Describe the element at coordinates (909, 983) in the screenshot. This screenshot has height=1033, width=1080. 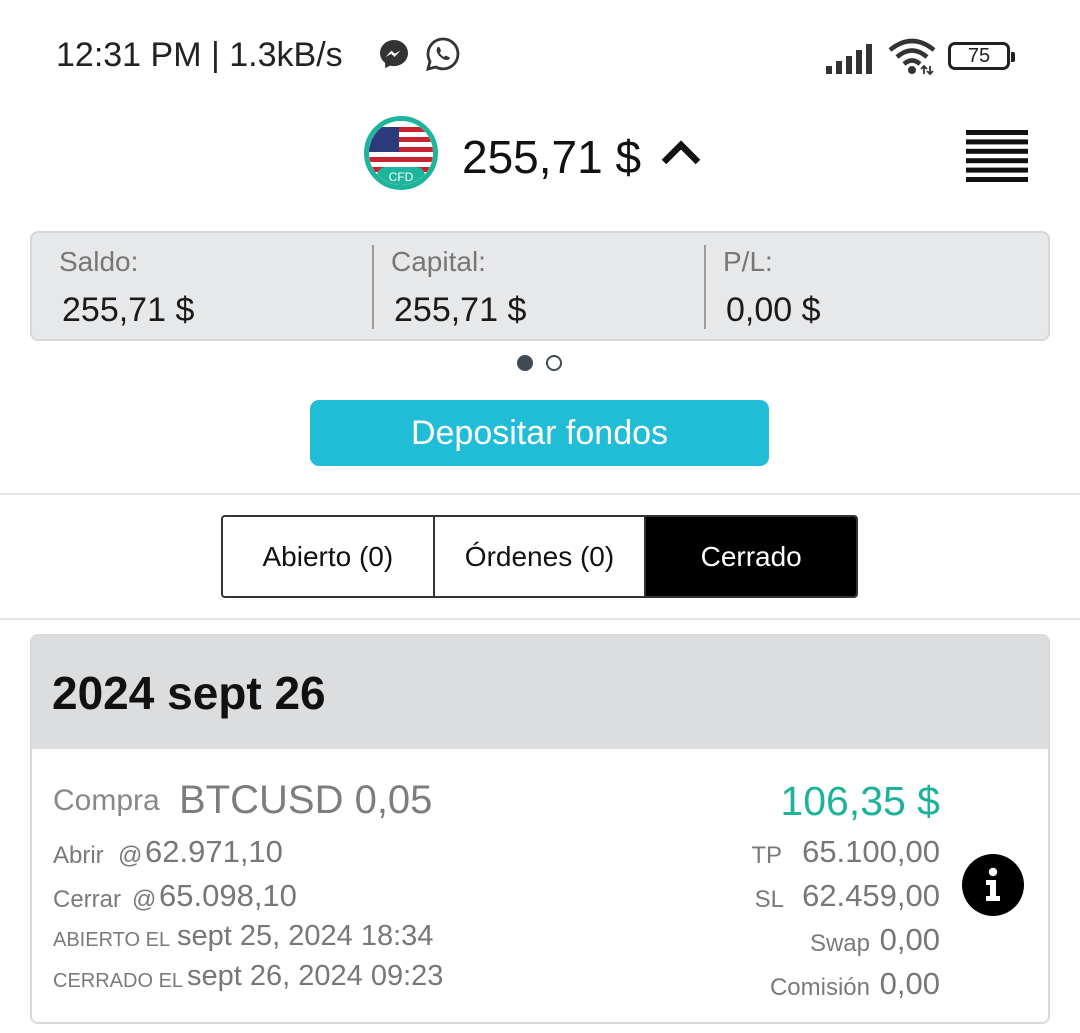
I see `commission-value: 0,00` at that location.